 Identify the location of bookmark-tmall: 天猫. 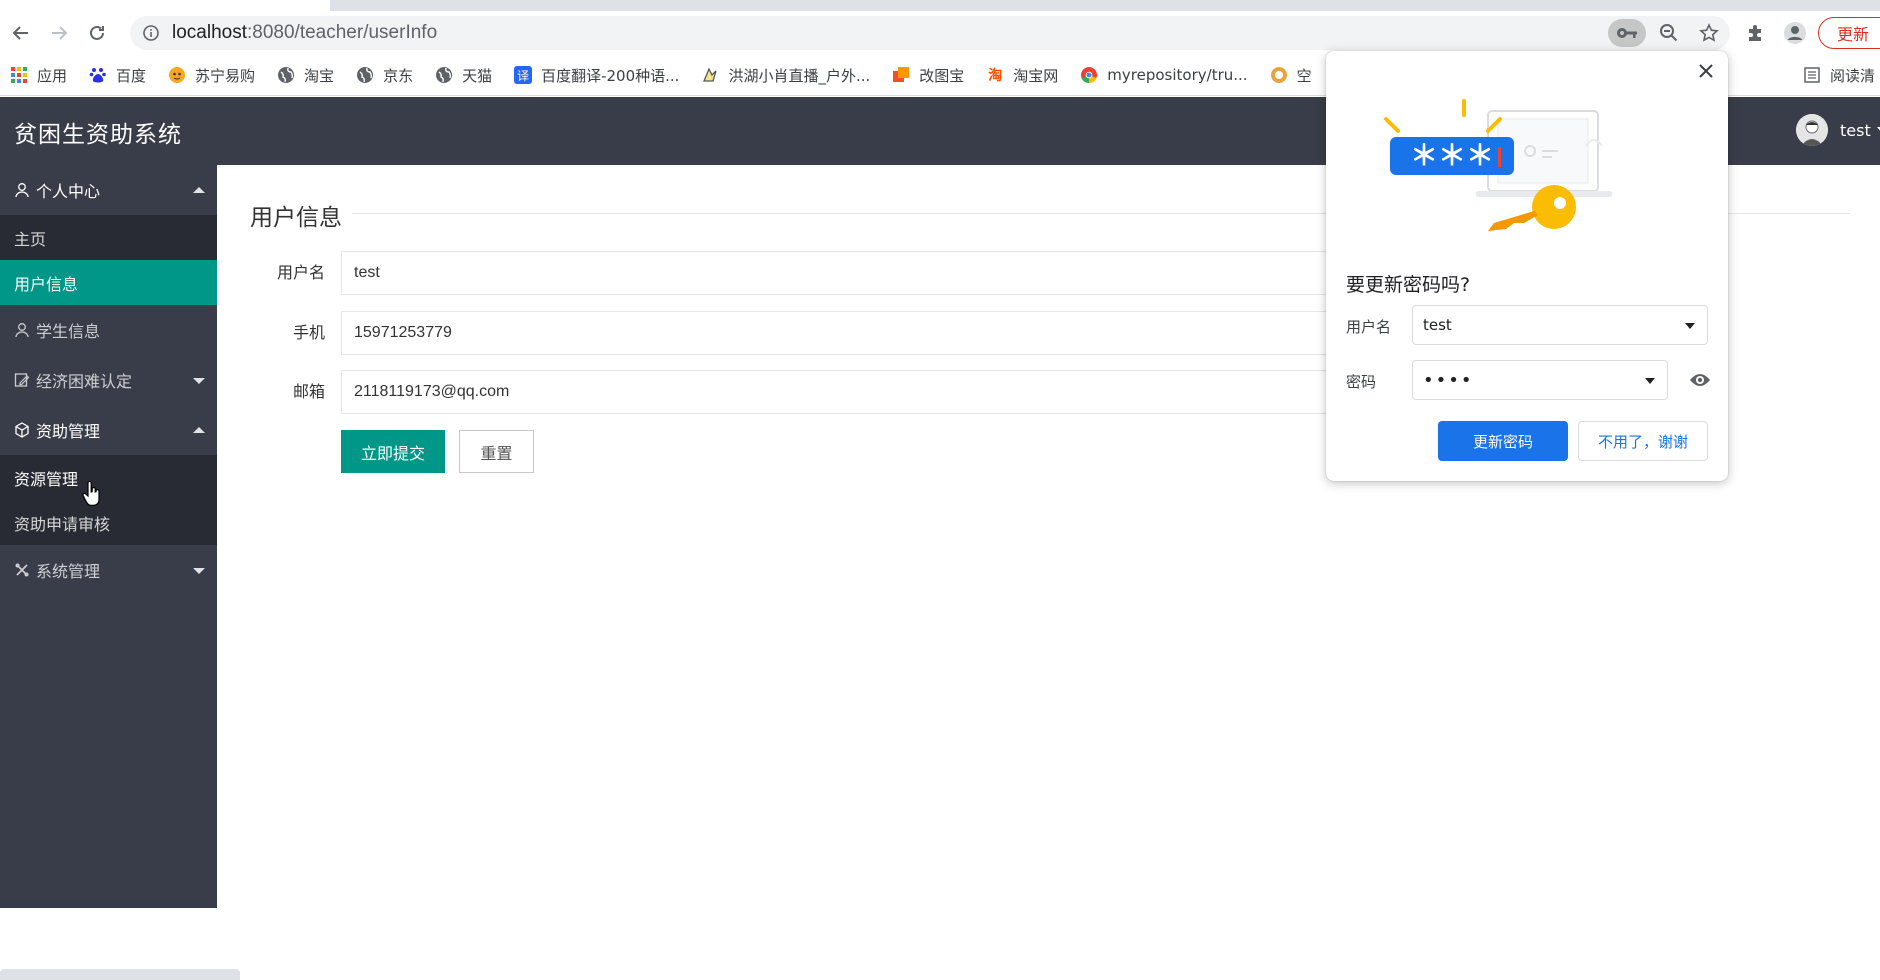
(463, 75).